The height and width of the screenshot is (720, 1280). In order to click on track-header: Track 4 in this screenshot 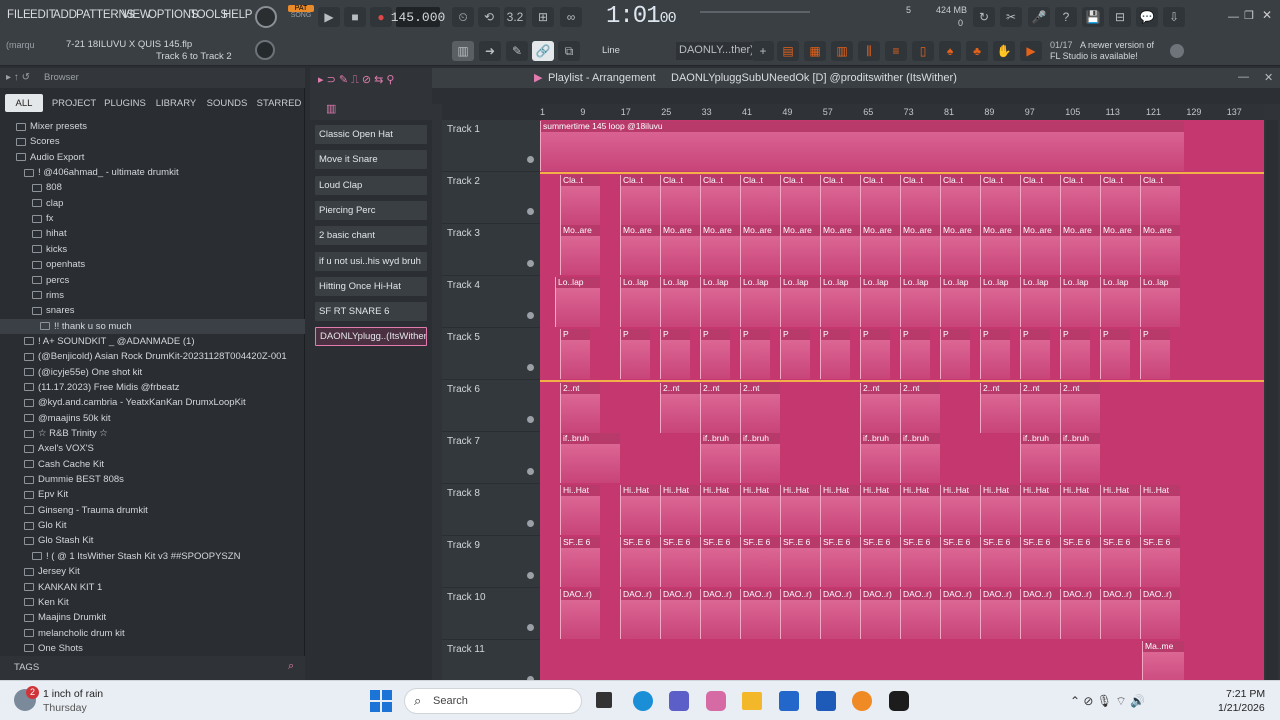, I will do `click(491, 302)`.